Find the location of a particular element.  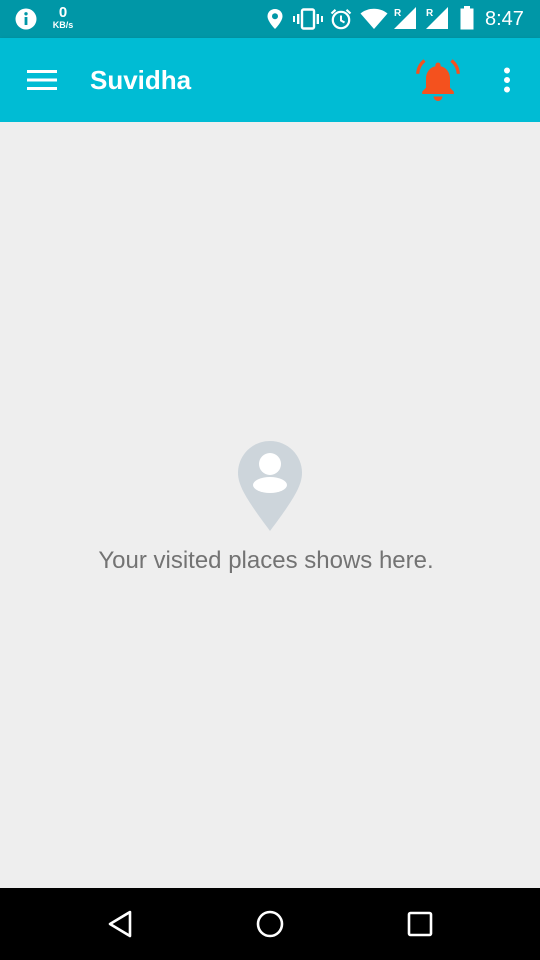

more-vert-icon is located at coordinates (507, 80).